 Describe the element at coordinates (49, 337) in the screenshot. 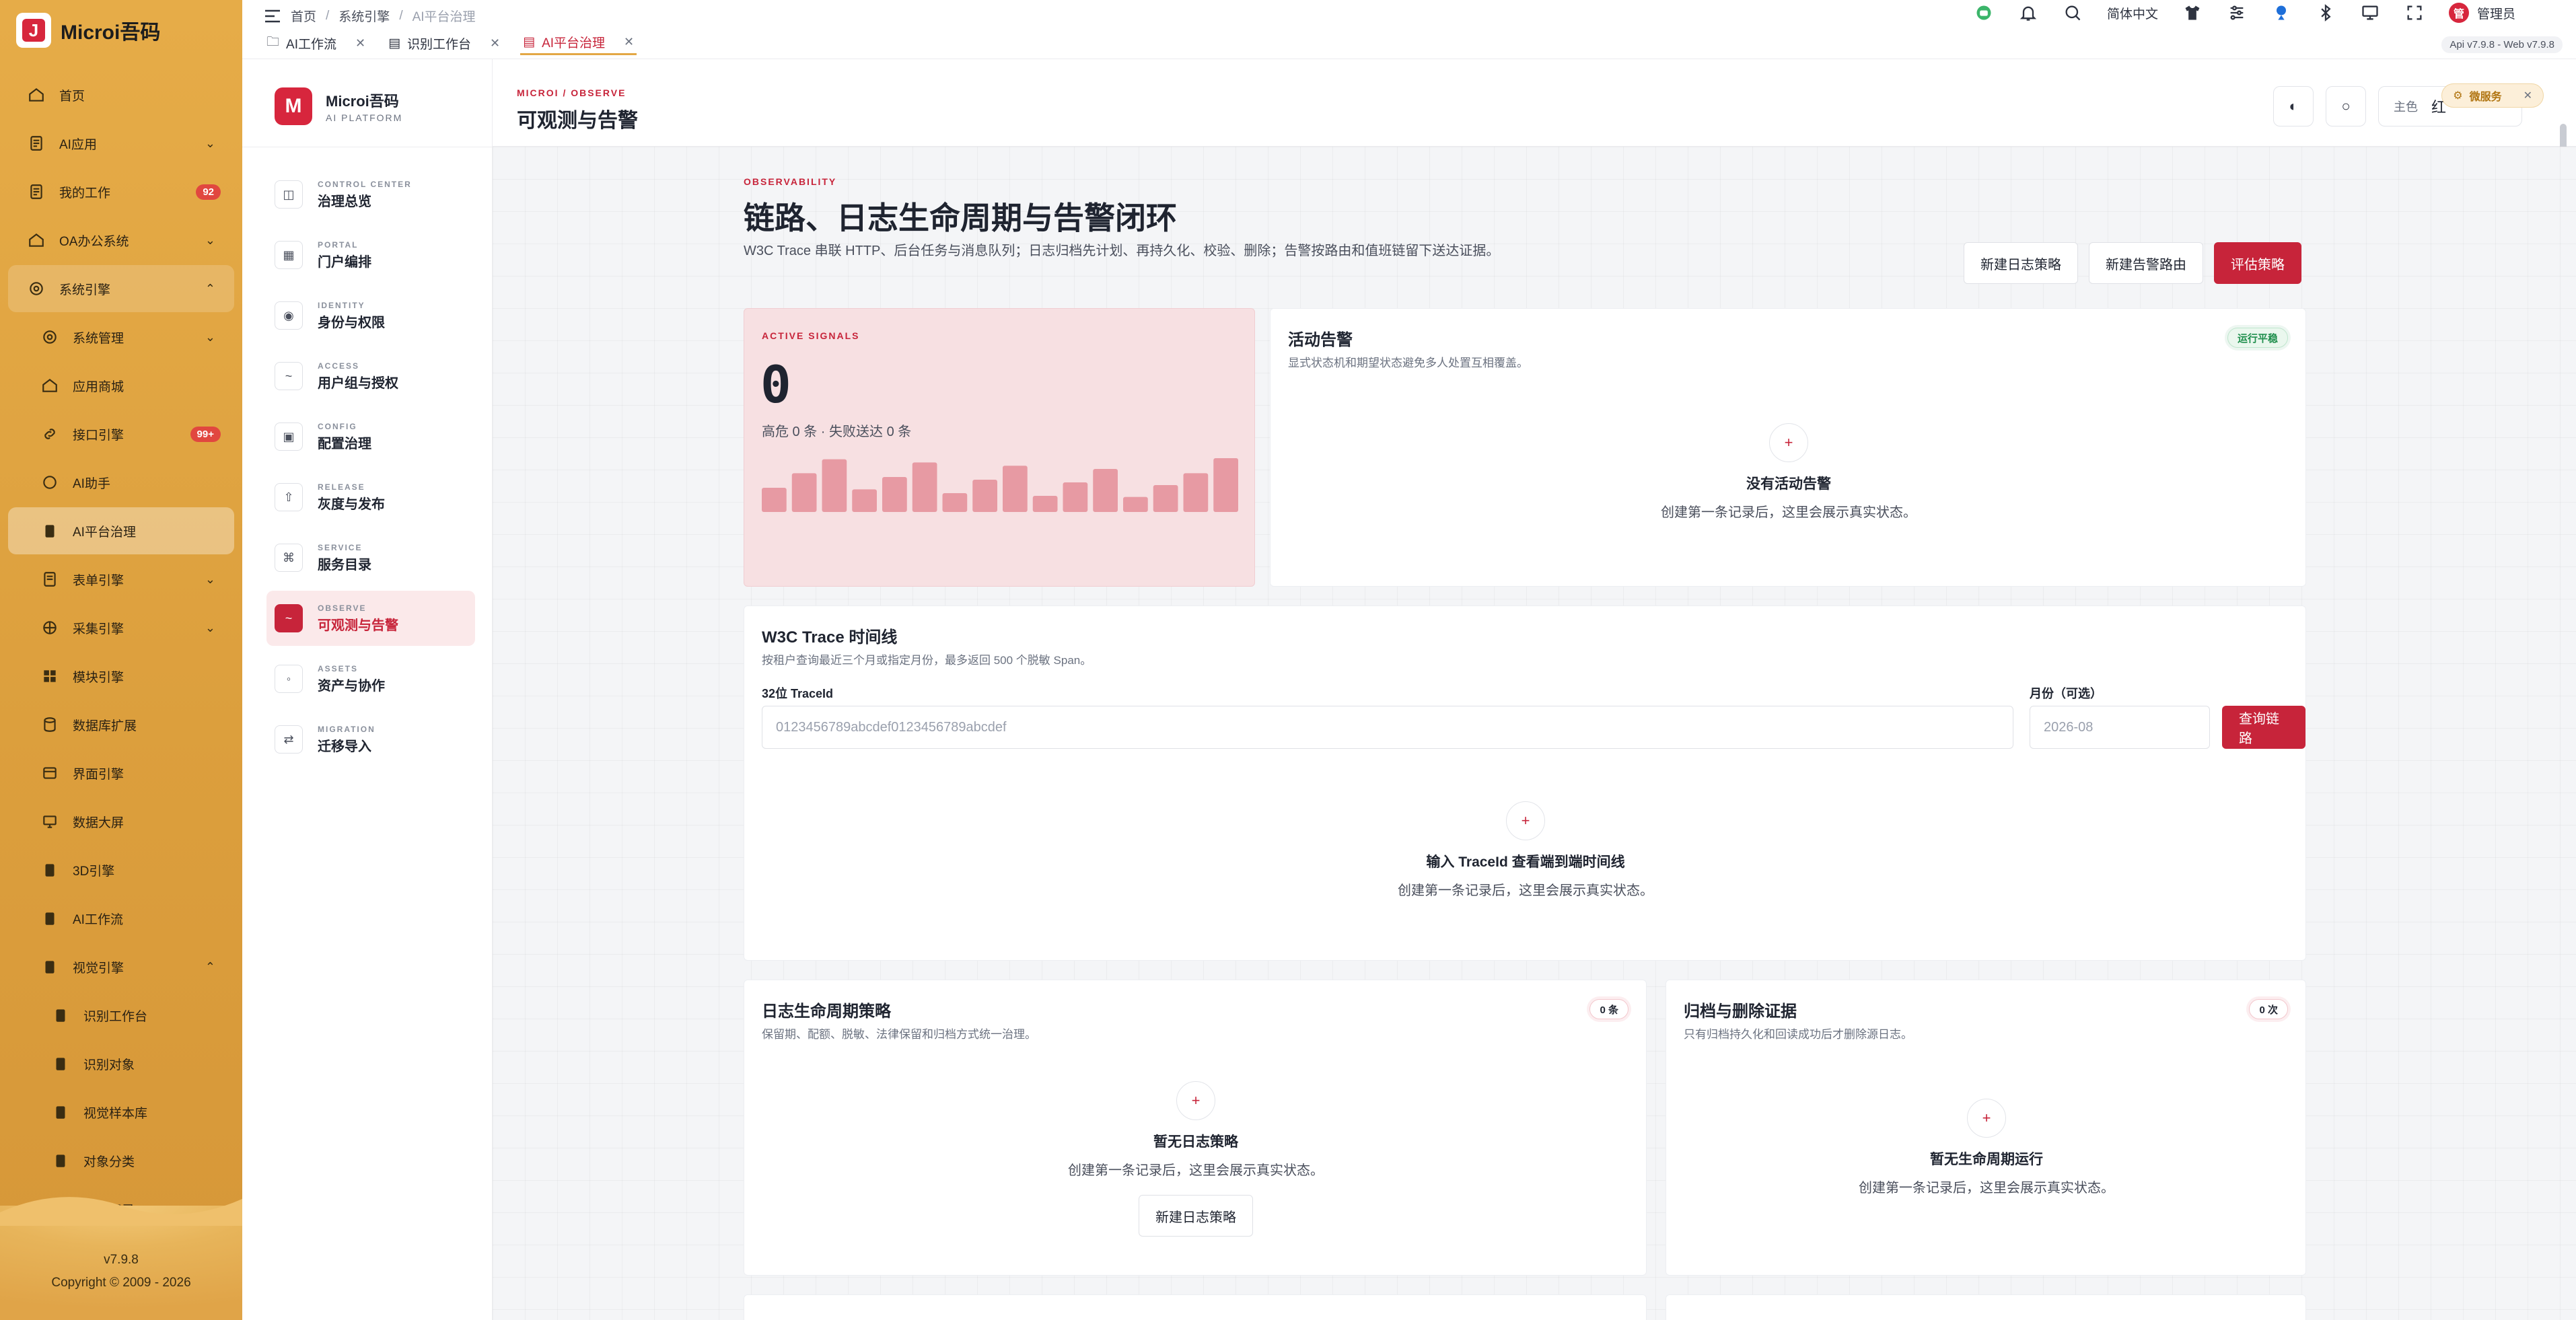

I see `gear-icon` at that location.